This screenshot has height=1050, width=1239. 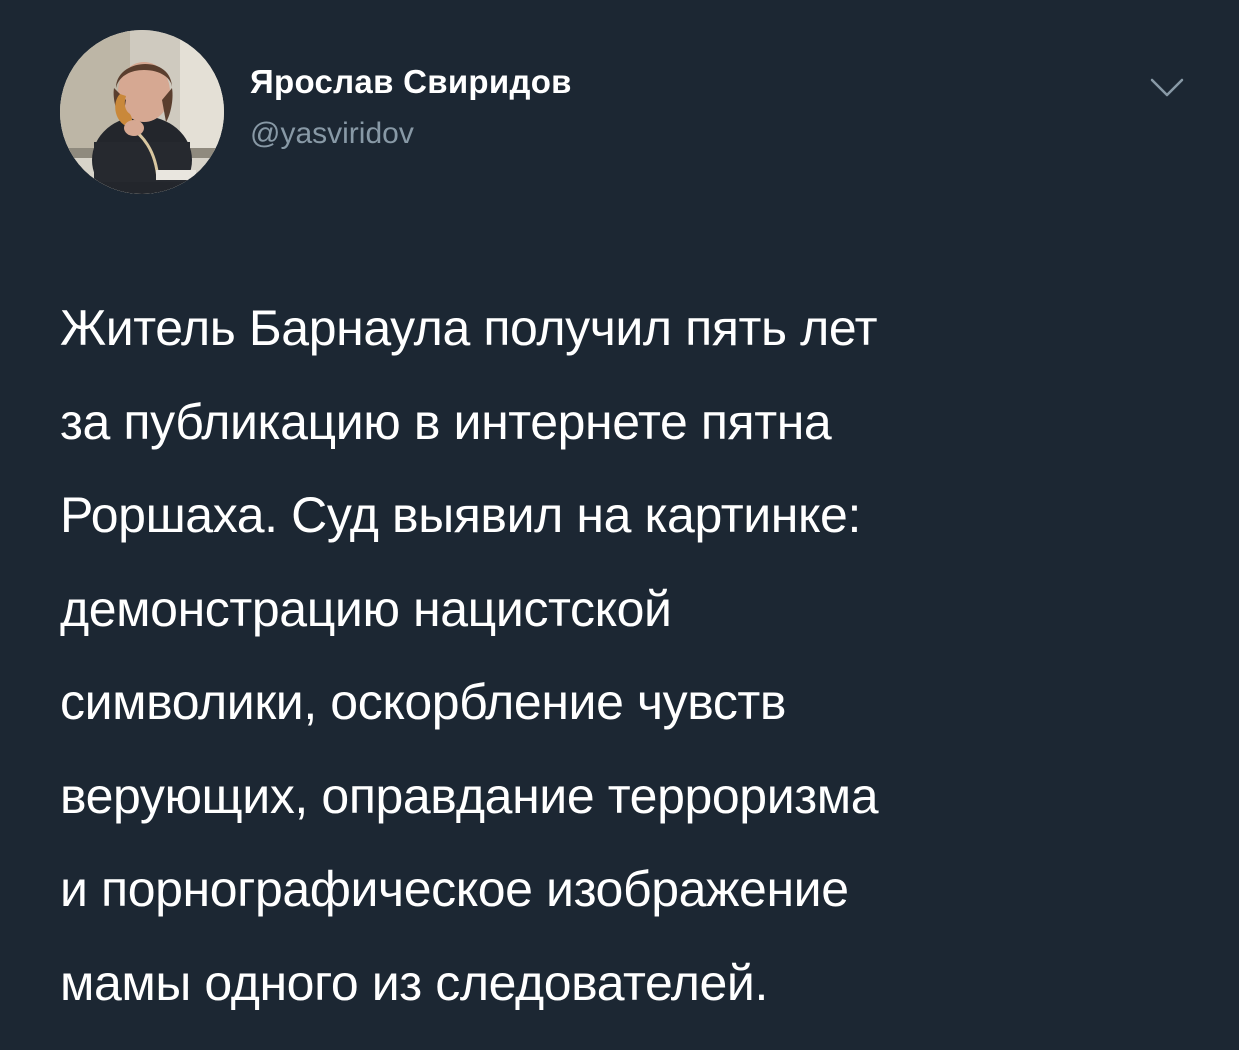 I want to click on tweet-text-line: за публикацию в интернете пятна, so click(x=446, y=421).